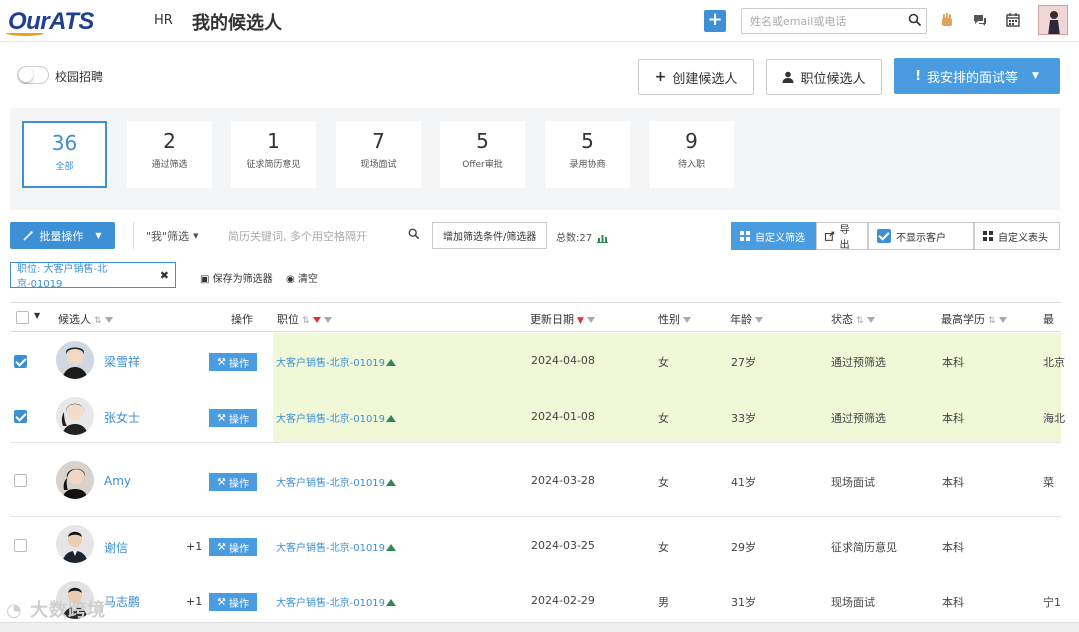 This screenshot has height=632, width=1079. Describe the element at coordinates (304, 319) in the screenshot. I see `col-job: 职位 ⇅` at that location.